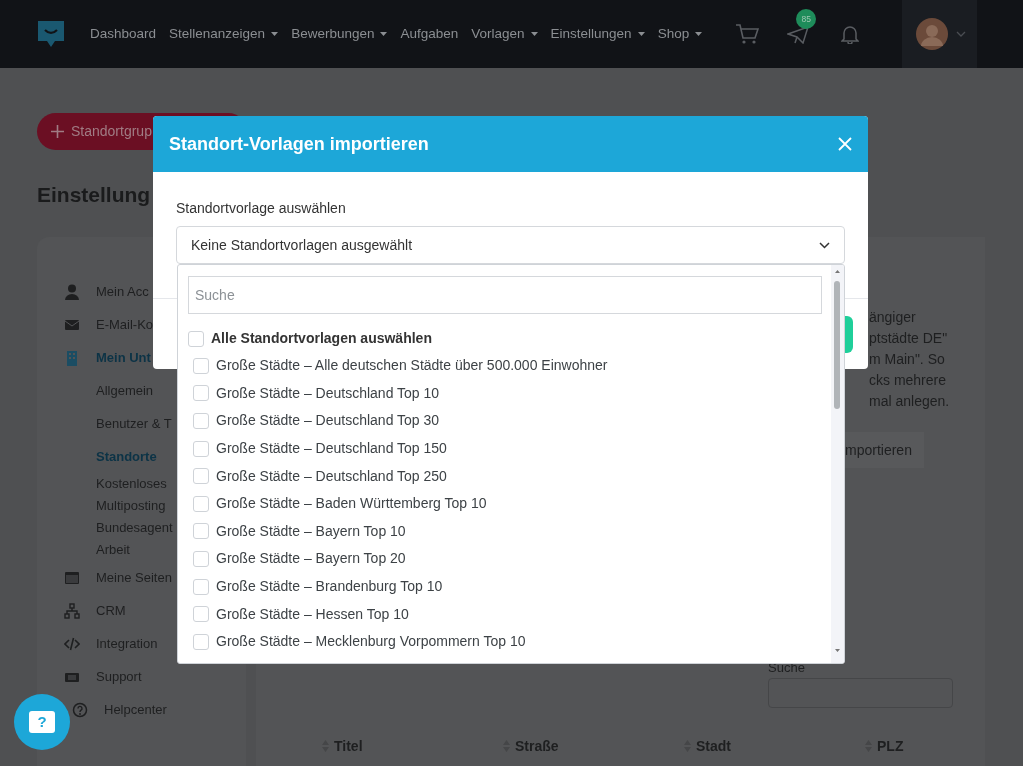  What do you see at coordinates (850, 34) in the screenshot?
I see `bell-icon` at bounding box center [850, 34].